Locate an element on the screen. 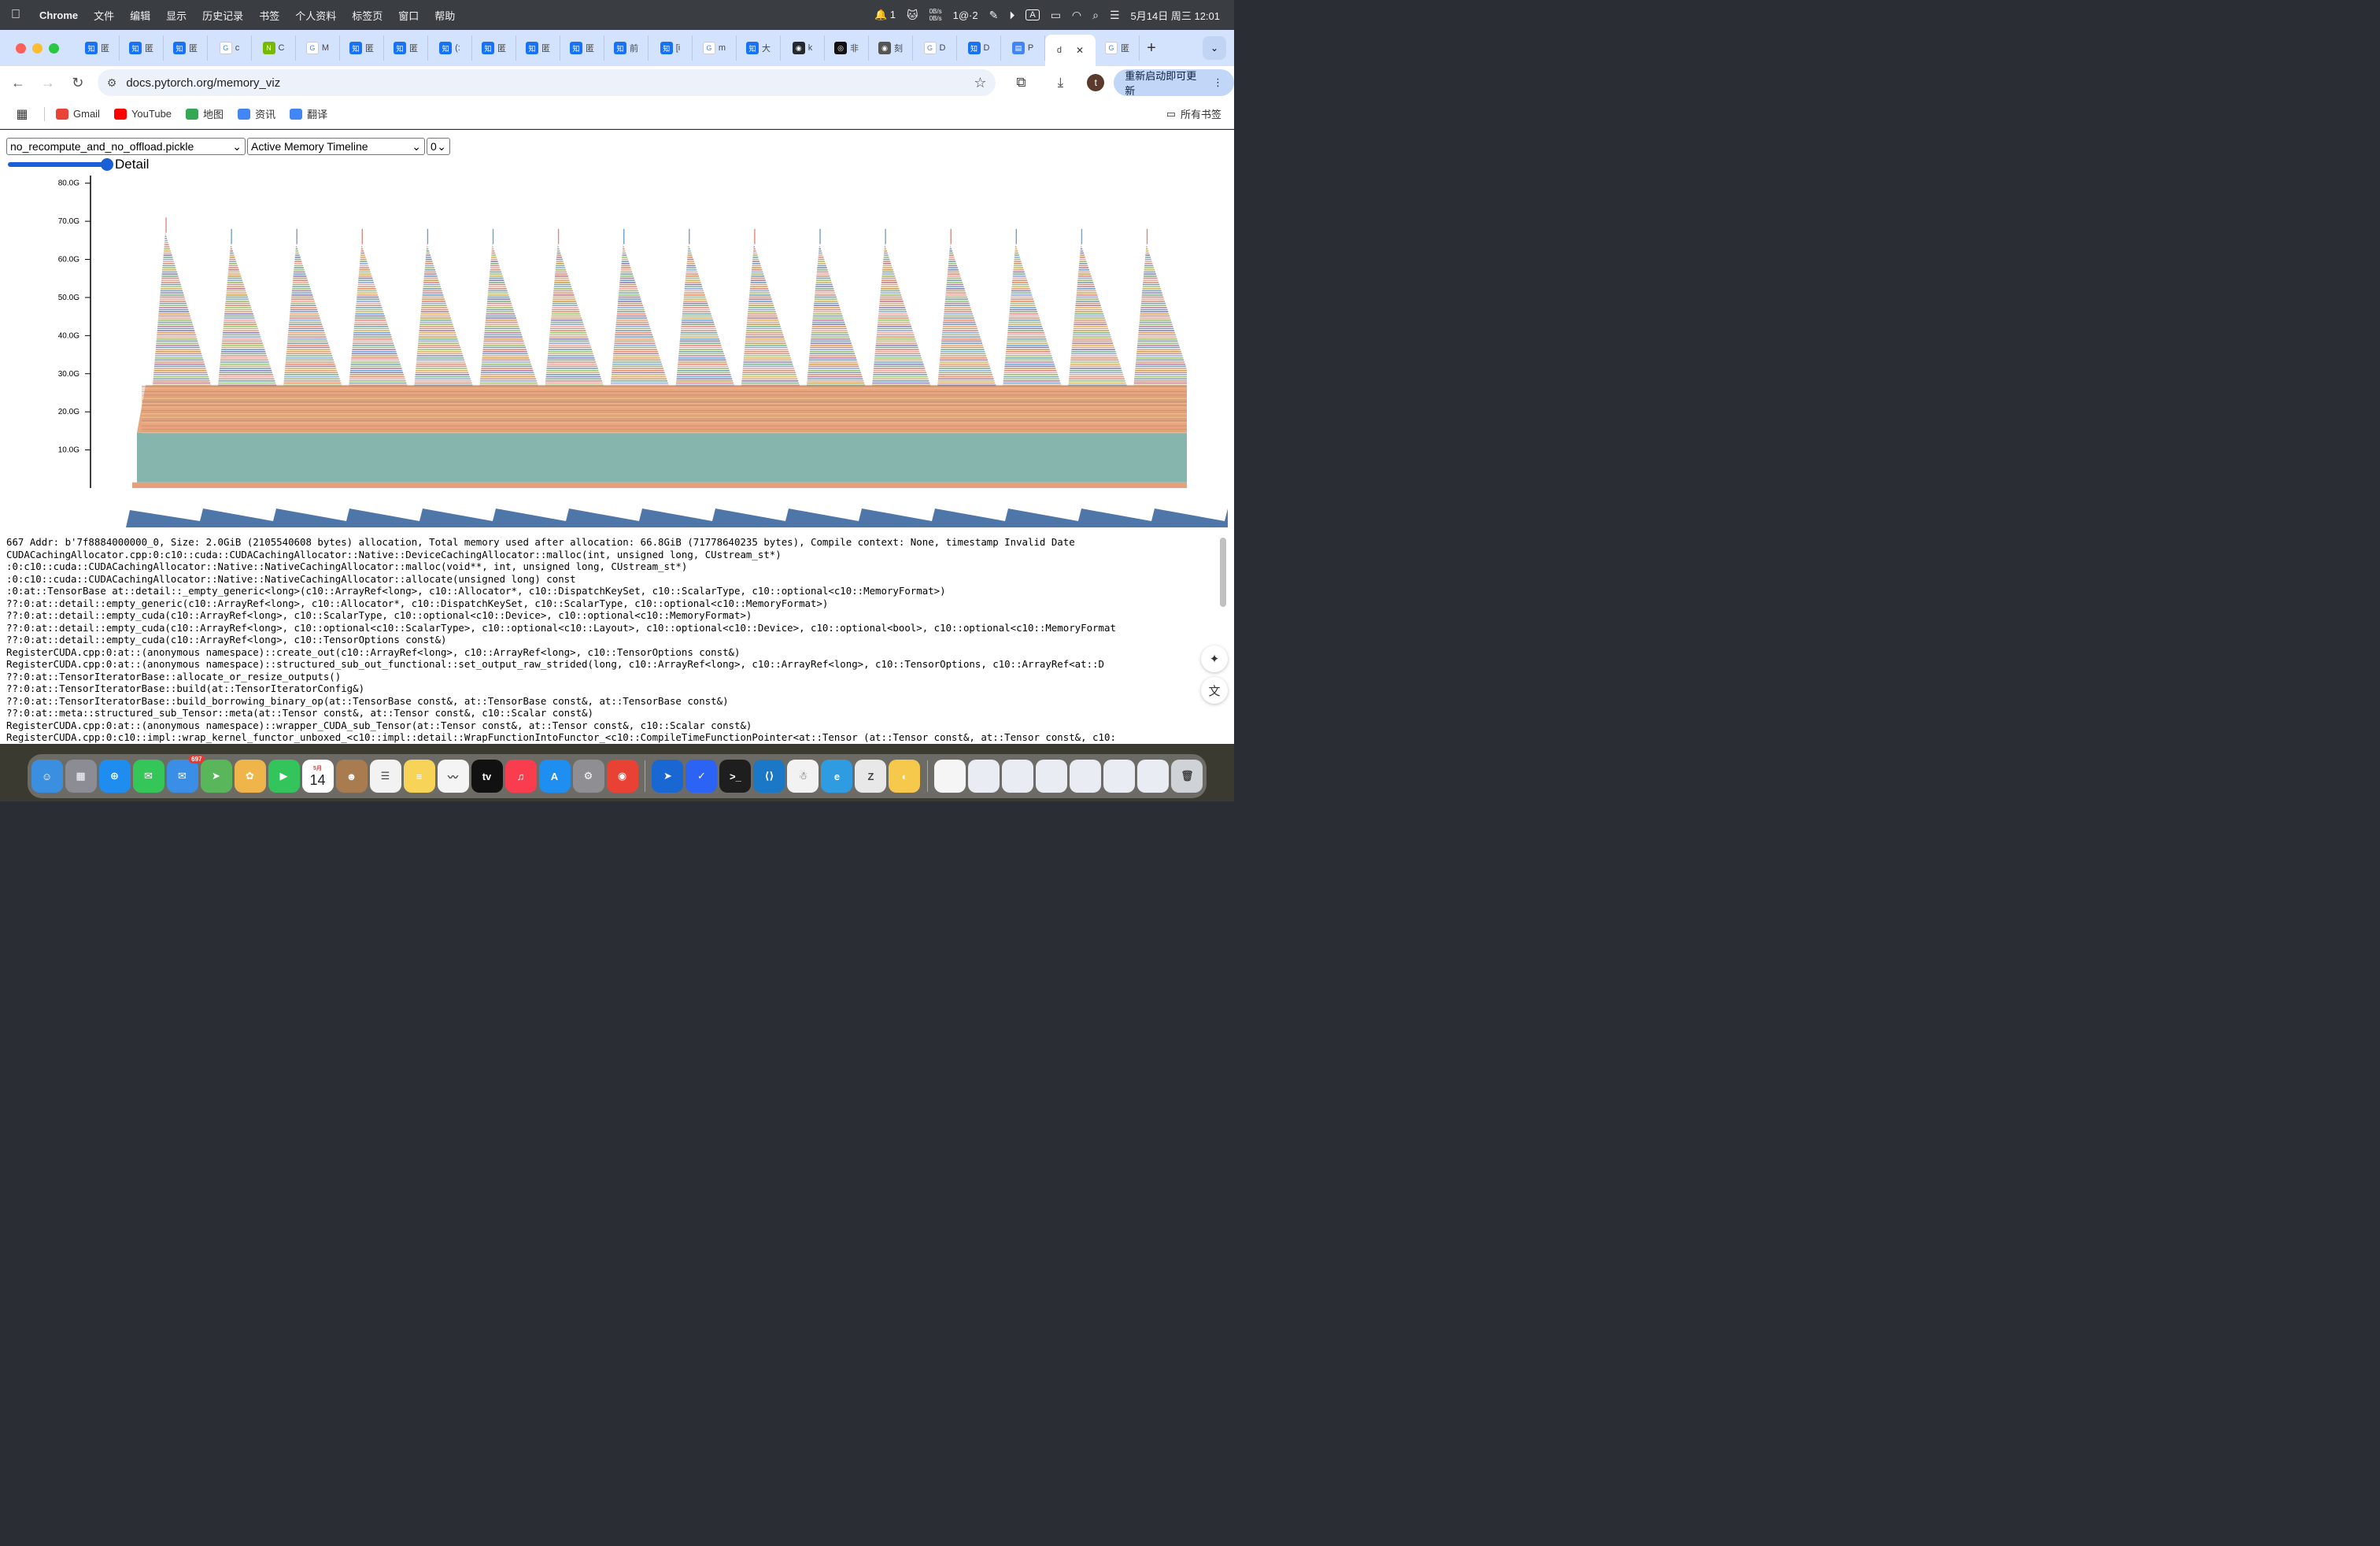  tab: ◎ 非 is located at coordinates (847, 48).